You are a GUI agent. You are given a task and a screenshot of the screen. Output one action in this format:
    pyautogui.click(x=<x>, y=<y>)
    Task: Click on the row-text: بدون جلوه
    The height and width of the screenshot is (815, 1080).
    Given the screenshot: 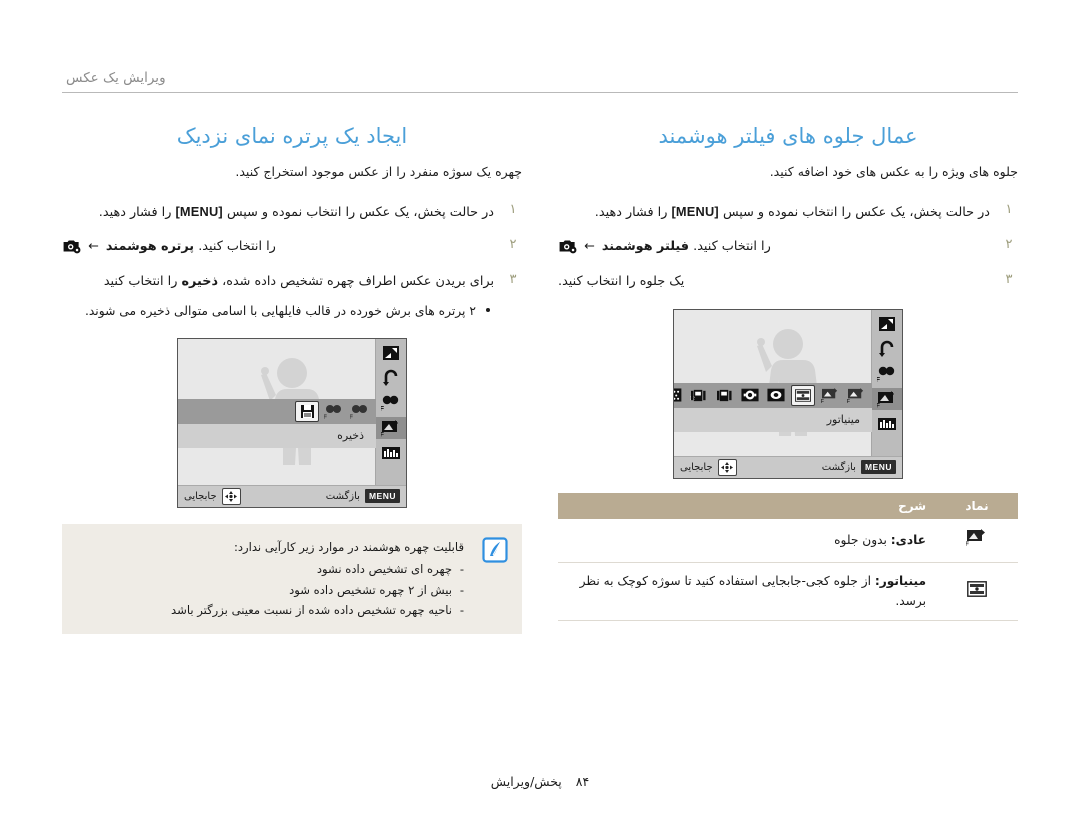 What is the action you would take?
    pyautogui.click(x=860, y=539)
    